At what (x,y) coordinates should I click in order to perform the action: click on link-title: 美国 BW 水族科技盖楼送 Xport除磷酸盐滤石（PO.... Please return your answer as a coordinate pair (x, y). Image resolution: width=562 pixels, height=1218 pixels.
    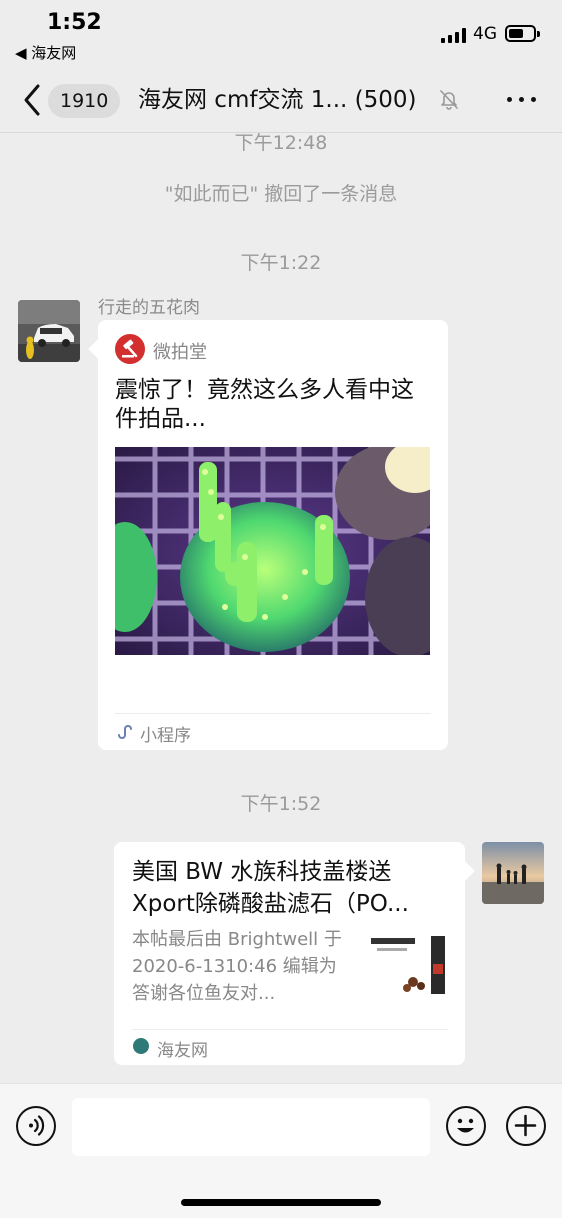
    Looking at the image, I should click on (270, 888).